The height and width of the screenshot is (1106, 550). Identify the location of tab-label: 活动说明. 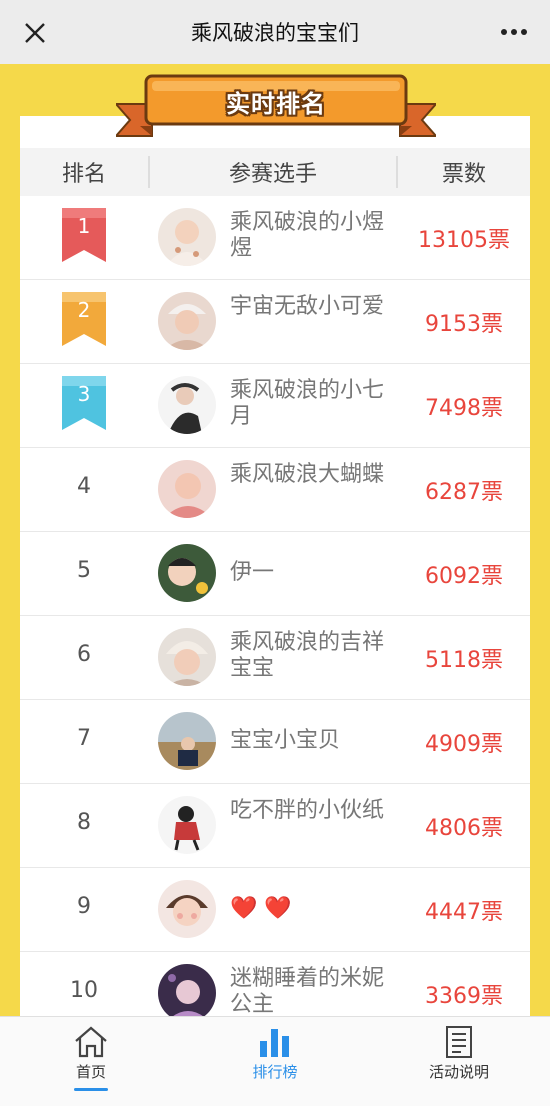
(458, 1072).